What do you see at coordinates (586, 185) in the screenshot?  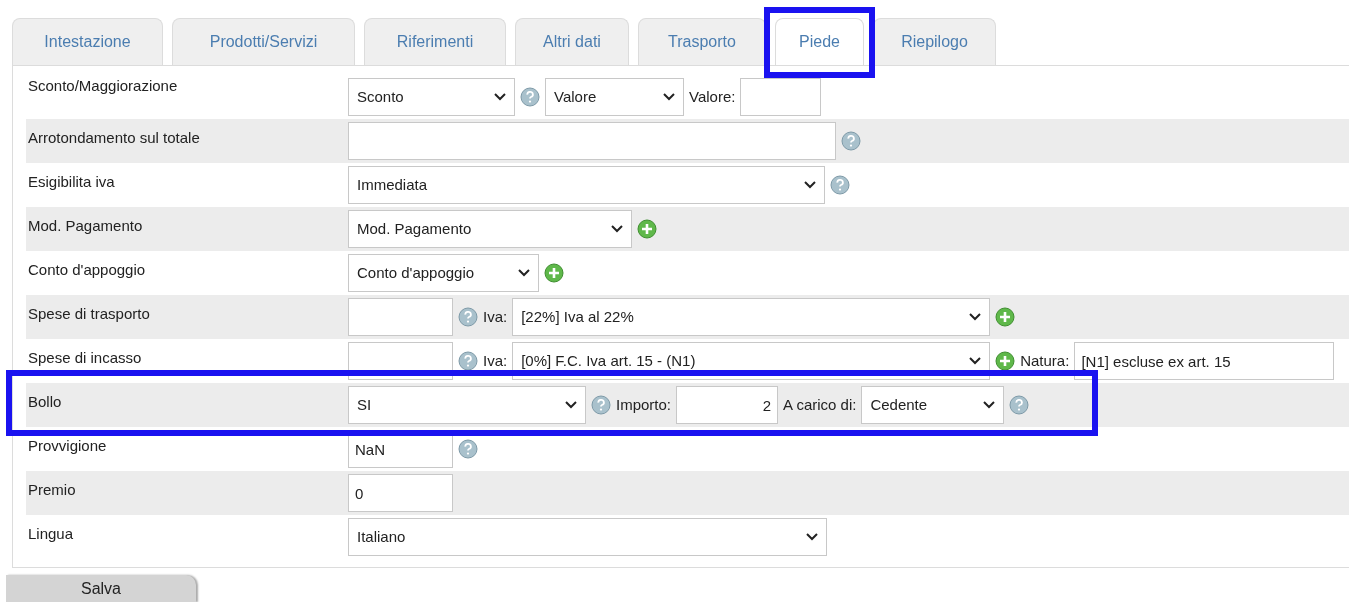 I see `dropdown: Immediata` at bounding box center [586, 185].